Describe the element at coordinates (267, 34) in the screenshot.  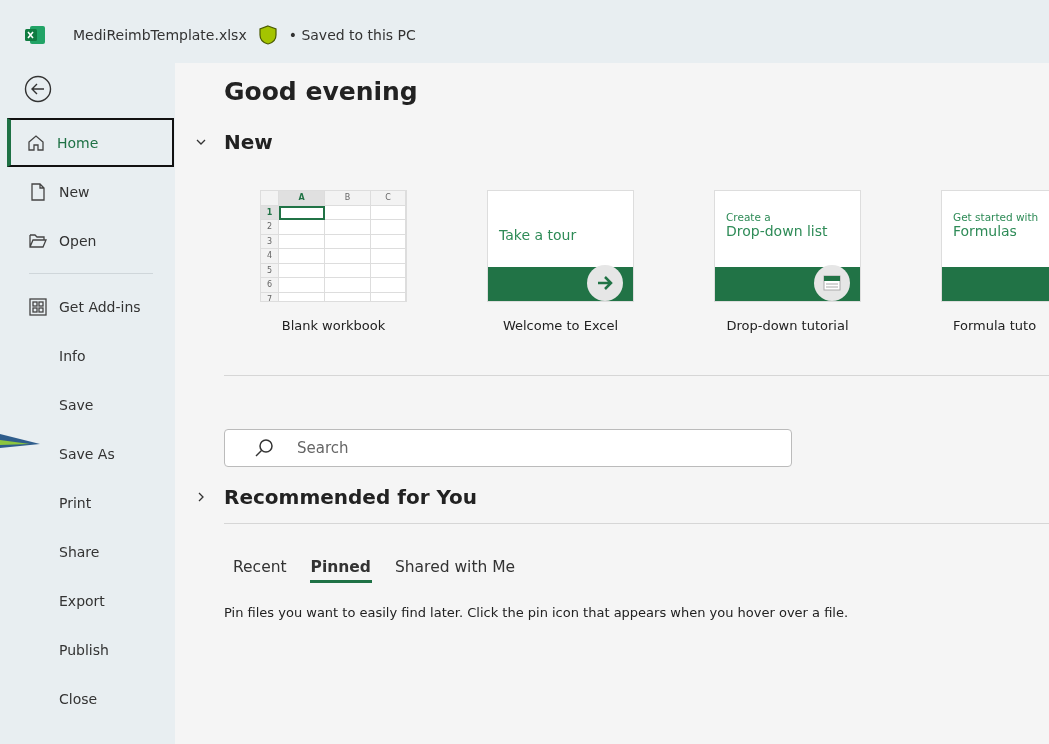
I see `shield-icon` at that location.